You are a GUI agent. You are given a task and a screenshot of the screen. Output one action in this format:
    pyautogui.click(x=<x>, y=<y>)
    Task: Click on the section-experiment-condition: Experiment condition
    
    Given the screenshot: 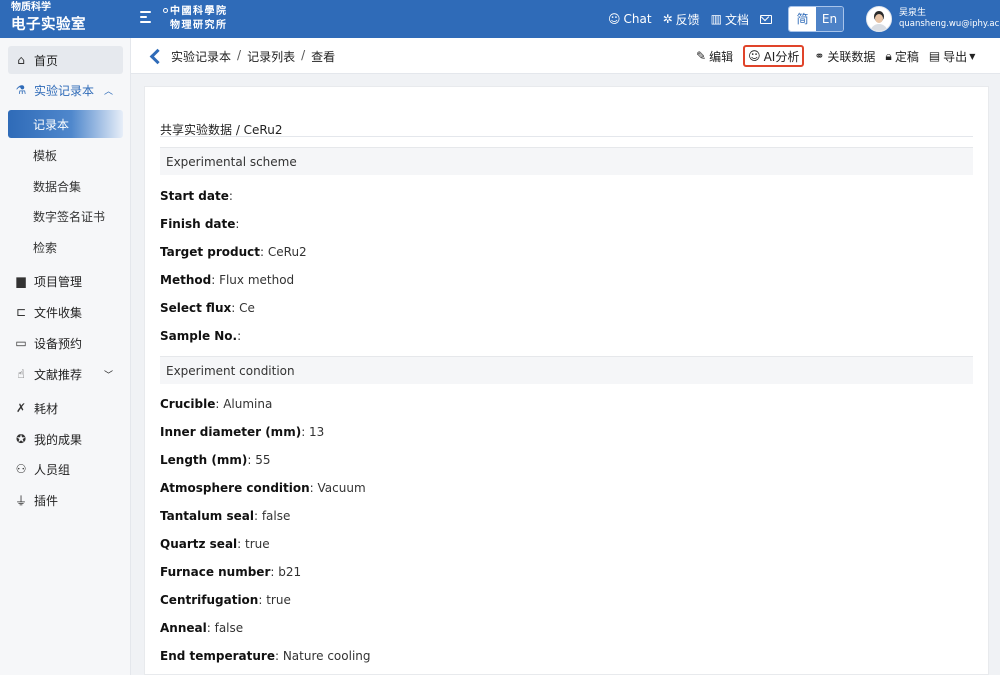 What is the action you would take?
    pyautogui.click(x=566, y=370)
    